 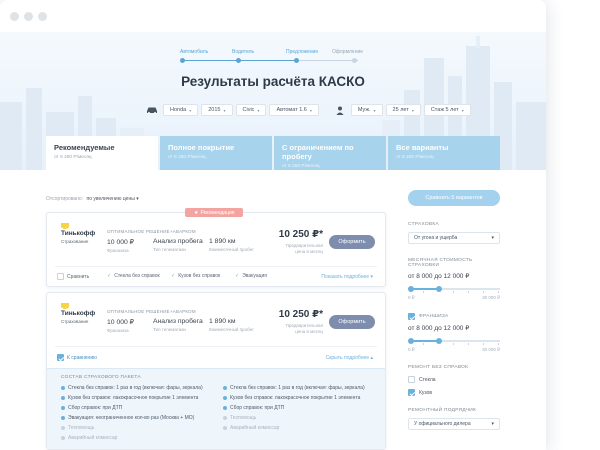 I want to click on insurer-subname: Страхование, so click(x=75, y=321).